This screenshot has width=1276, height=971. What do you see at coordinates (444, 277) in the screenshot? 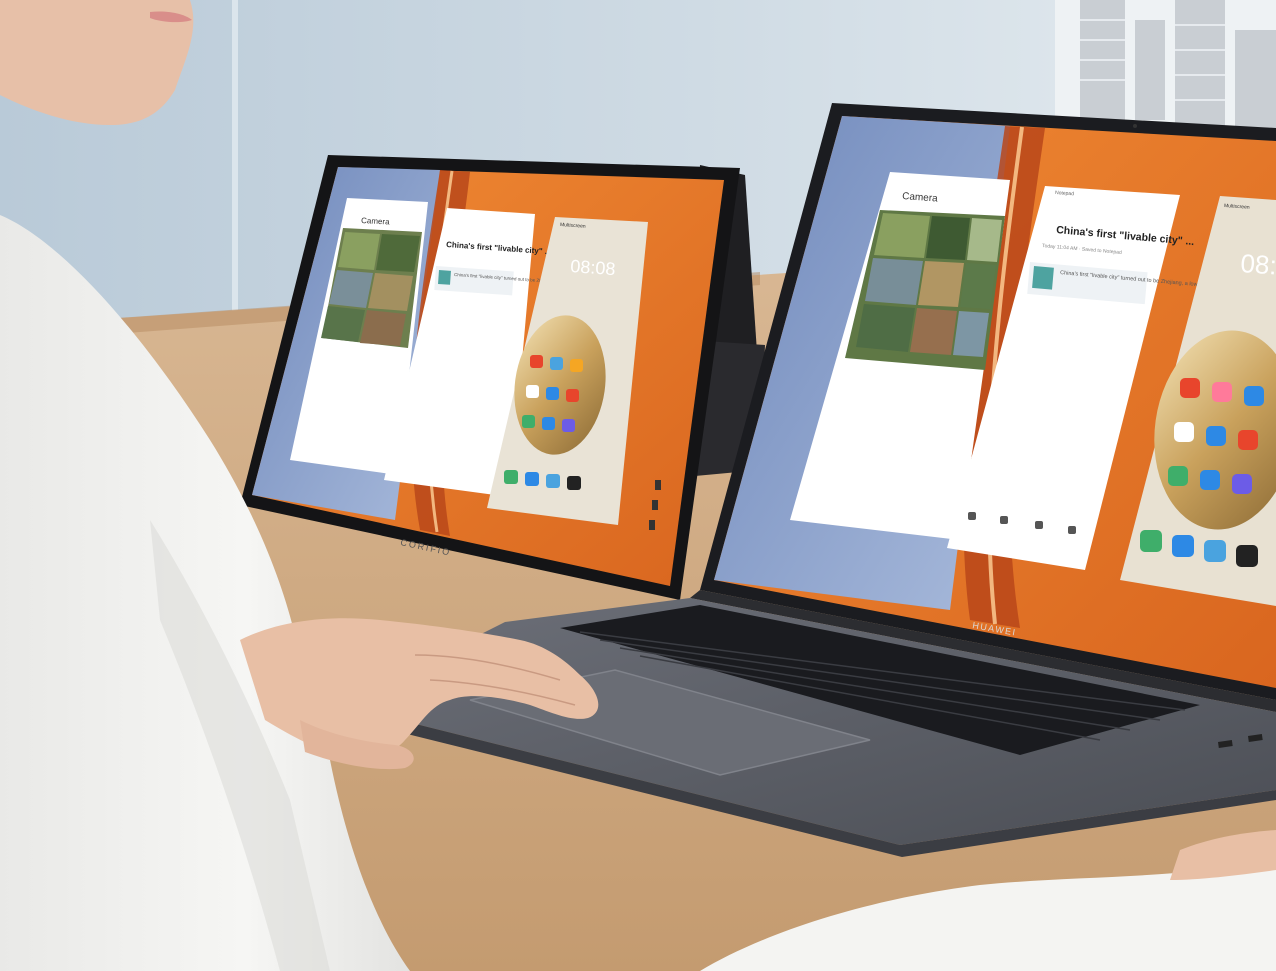
I see `monitor-news-thumb` at bounding box center [444, 277].